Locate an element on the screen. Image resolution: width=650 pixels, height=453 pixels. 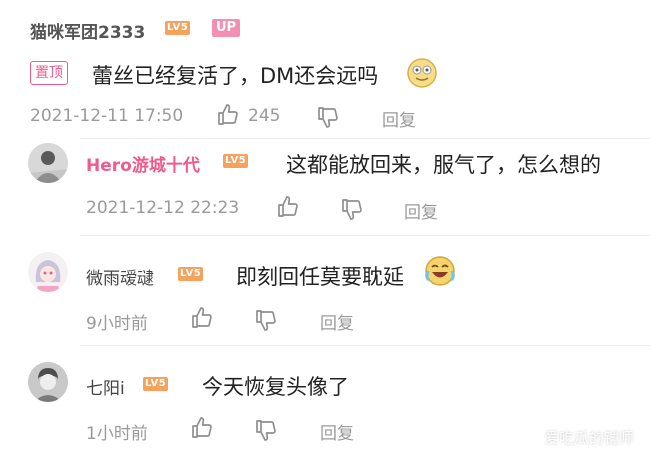
reply-text: 今天恢复头像了 is located at coordinates (275, 387).